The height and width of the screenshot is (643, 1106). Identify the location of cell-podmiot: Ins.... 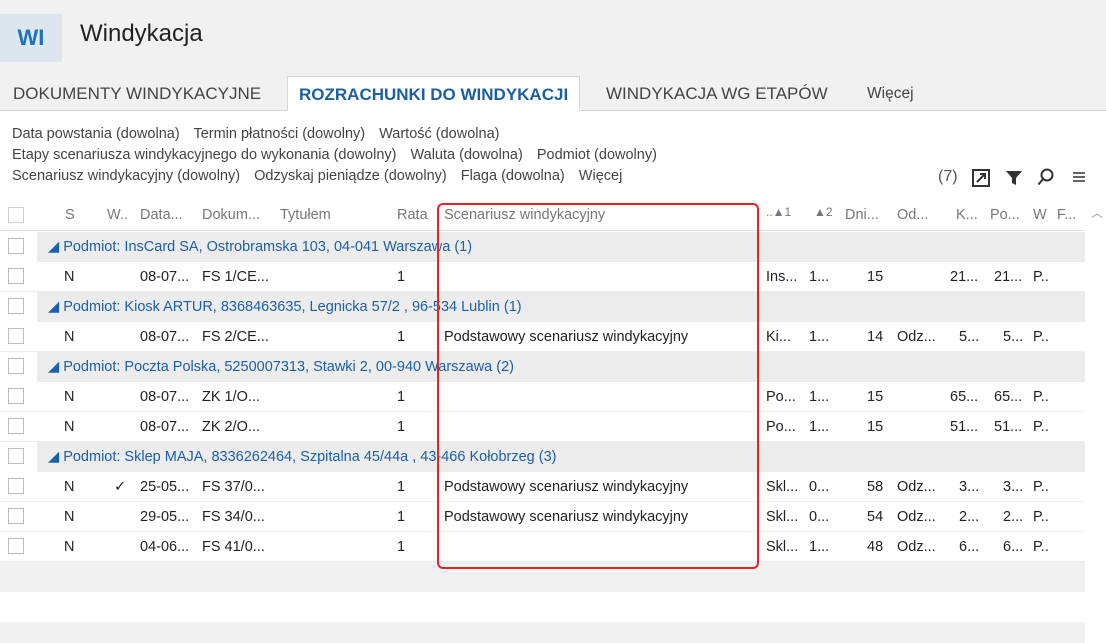
(782, 277).